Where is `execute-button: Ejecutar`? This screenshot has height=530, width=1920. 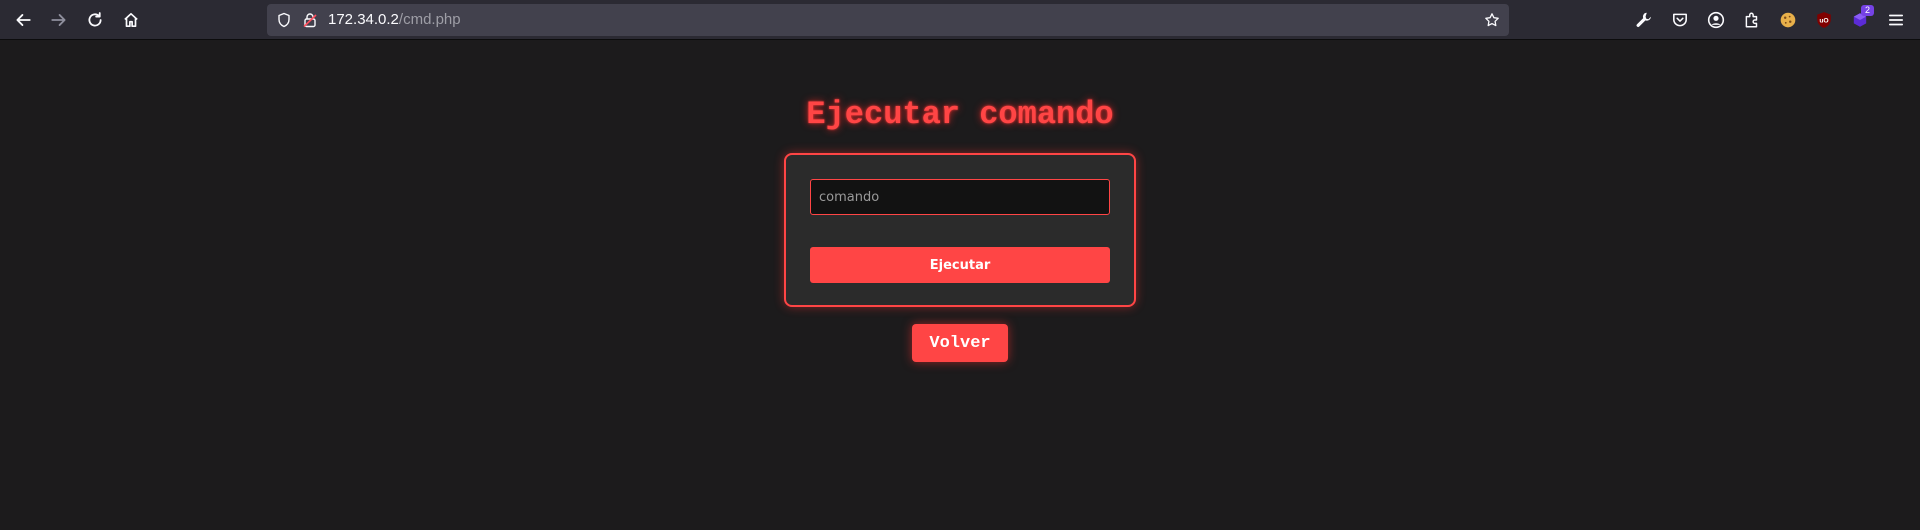 execute-button: Ejecutar is located at coordinates (960, 265).